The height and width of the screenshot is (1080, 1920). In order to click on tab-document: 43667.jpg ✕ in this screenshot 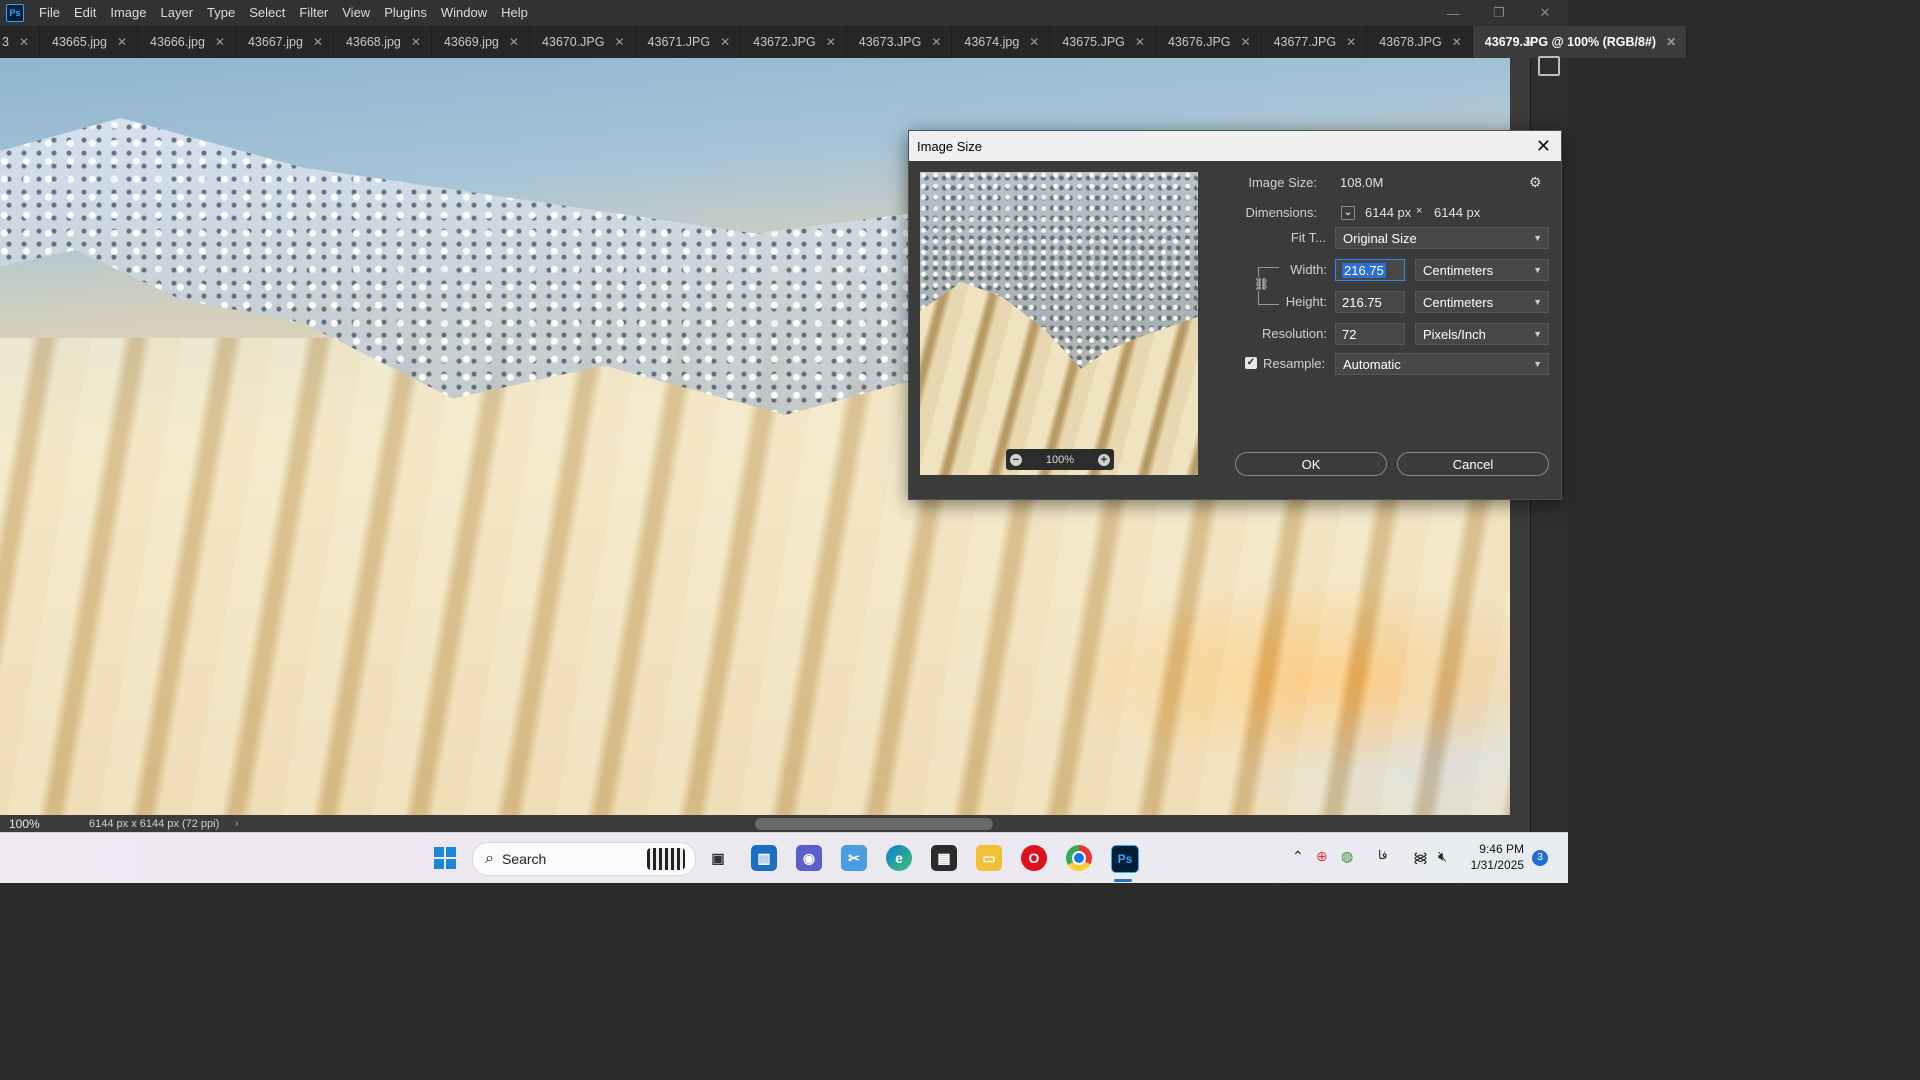, I will do `click(285, 42)`.